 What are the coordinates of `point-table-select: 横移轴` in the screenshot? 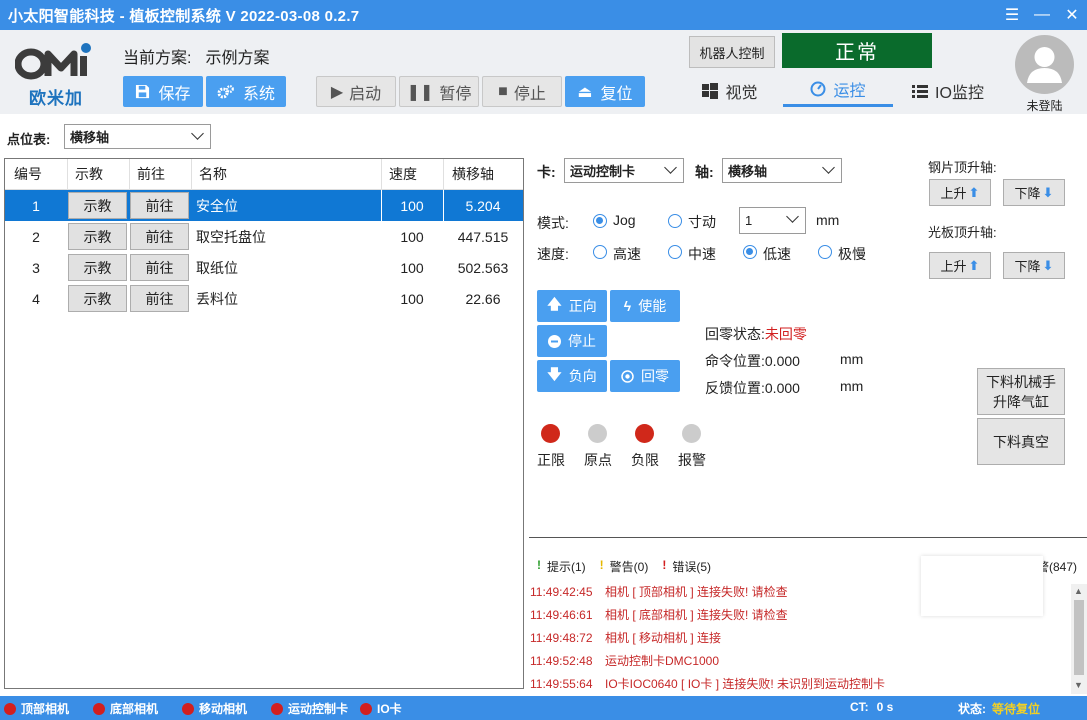 It's located at (137, 136).